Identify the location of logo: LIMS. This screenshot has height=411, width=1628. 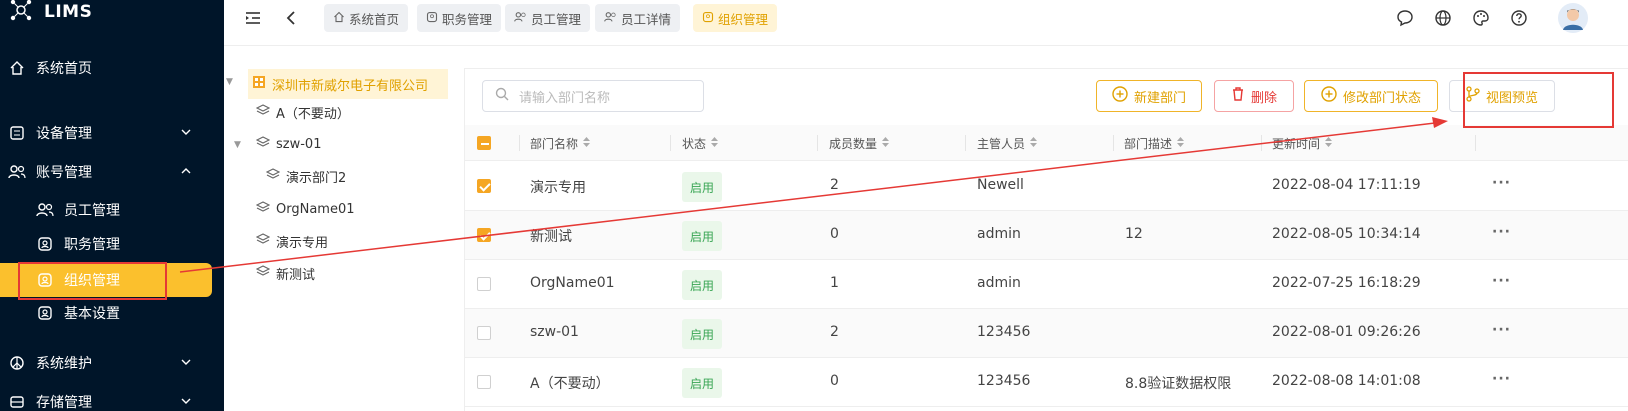
(50, 13).